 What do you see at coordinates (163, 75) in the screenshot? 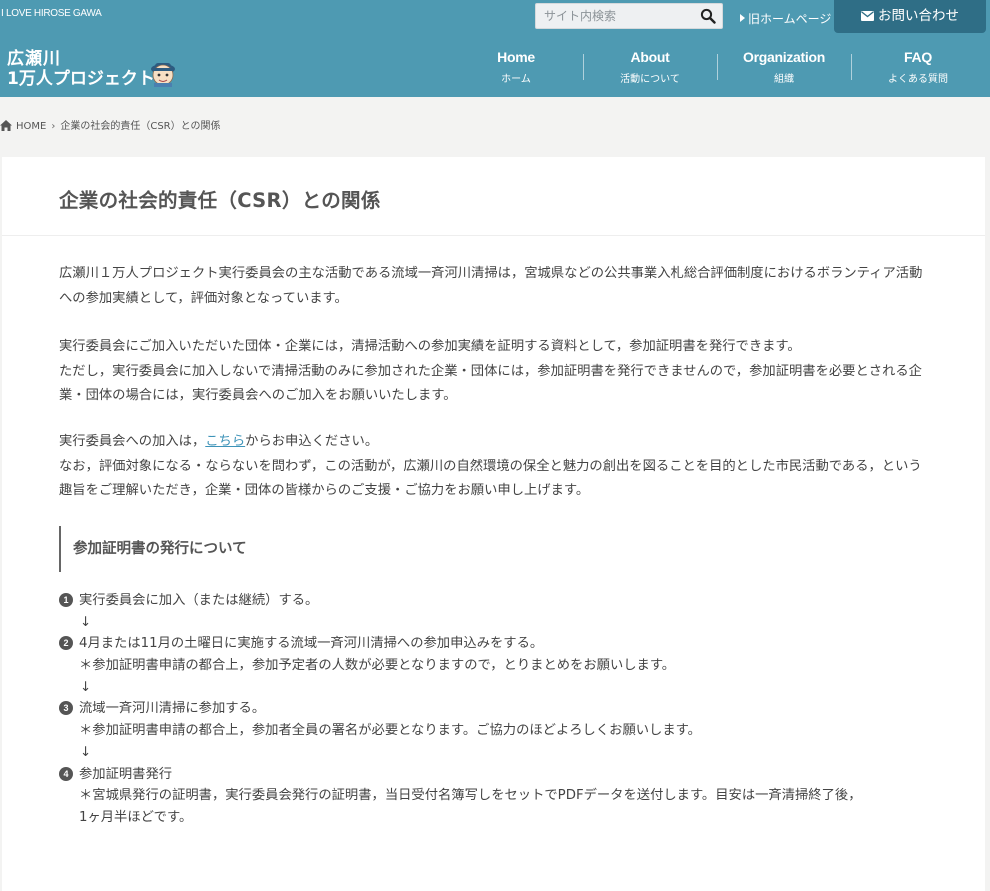
I see `mascot-icon` at bounding box center [163, 75].